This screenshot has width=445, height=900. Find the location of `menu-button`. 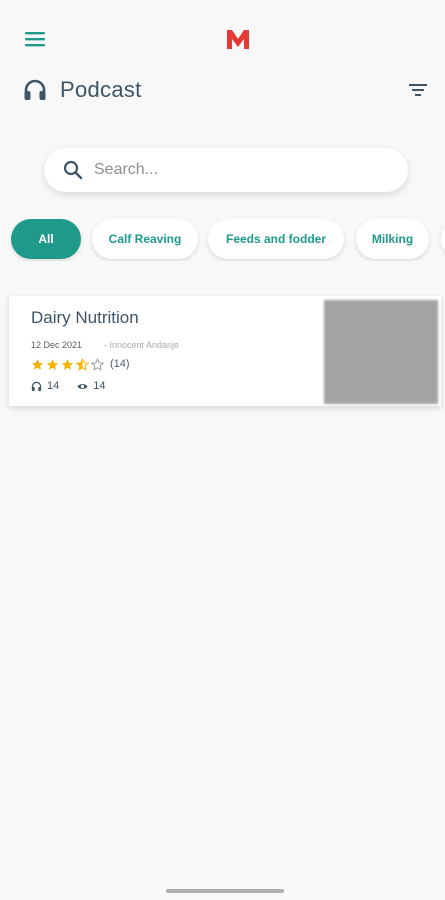

menu-button is located at coordinates (35, 39).